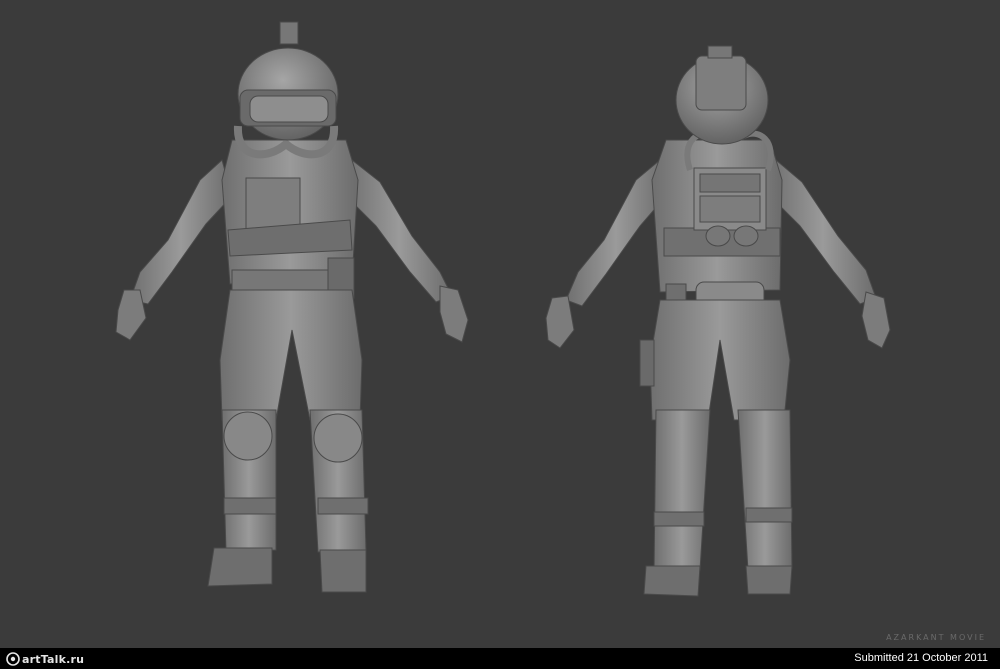 The image size is (1000, 669). Describe the element at coordinates (53, 659) in the screenshot. I see `logo-text: artTalk.ru` at that location.